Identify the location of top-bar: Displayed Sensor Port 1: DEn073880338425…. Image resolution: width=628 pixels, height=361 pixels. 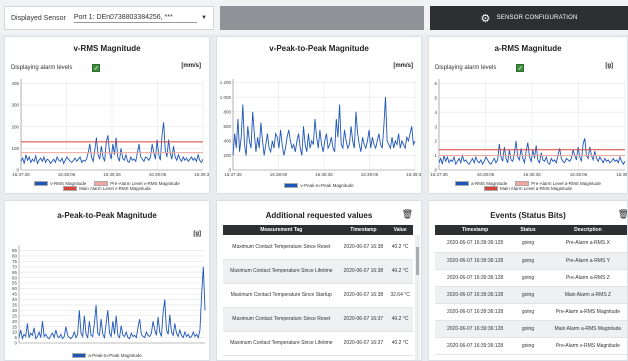
(314, 17).